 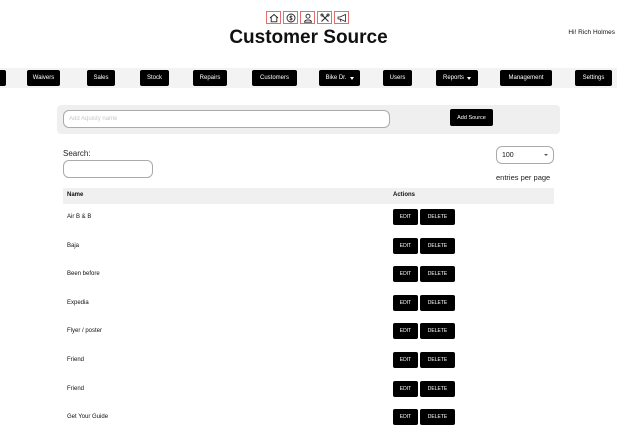 I want to click on nav-item-reports: Reports, so click(x=457, y=78).